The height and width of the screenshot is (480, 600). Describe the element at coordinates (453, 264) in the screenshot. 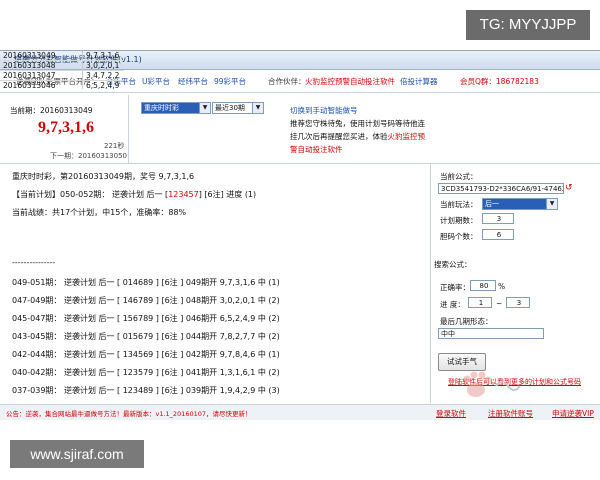

I see `search-formula-label: 搜索公式：` at that location.